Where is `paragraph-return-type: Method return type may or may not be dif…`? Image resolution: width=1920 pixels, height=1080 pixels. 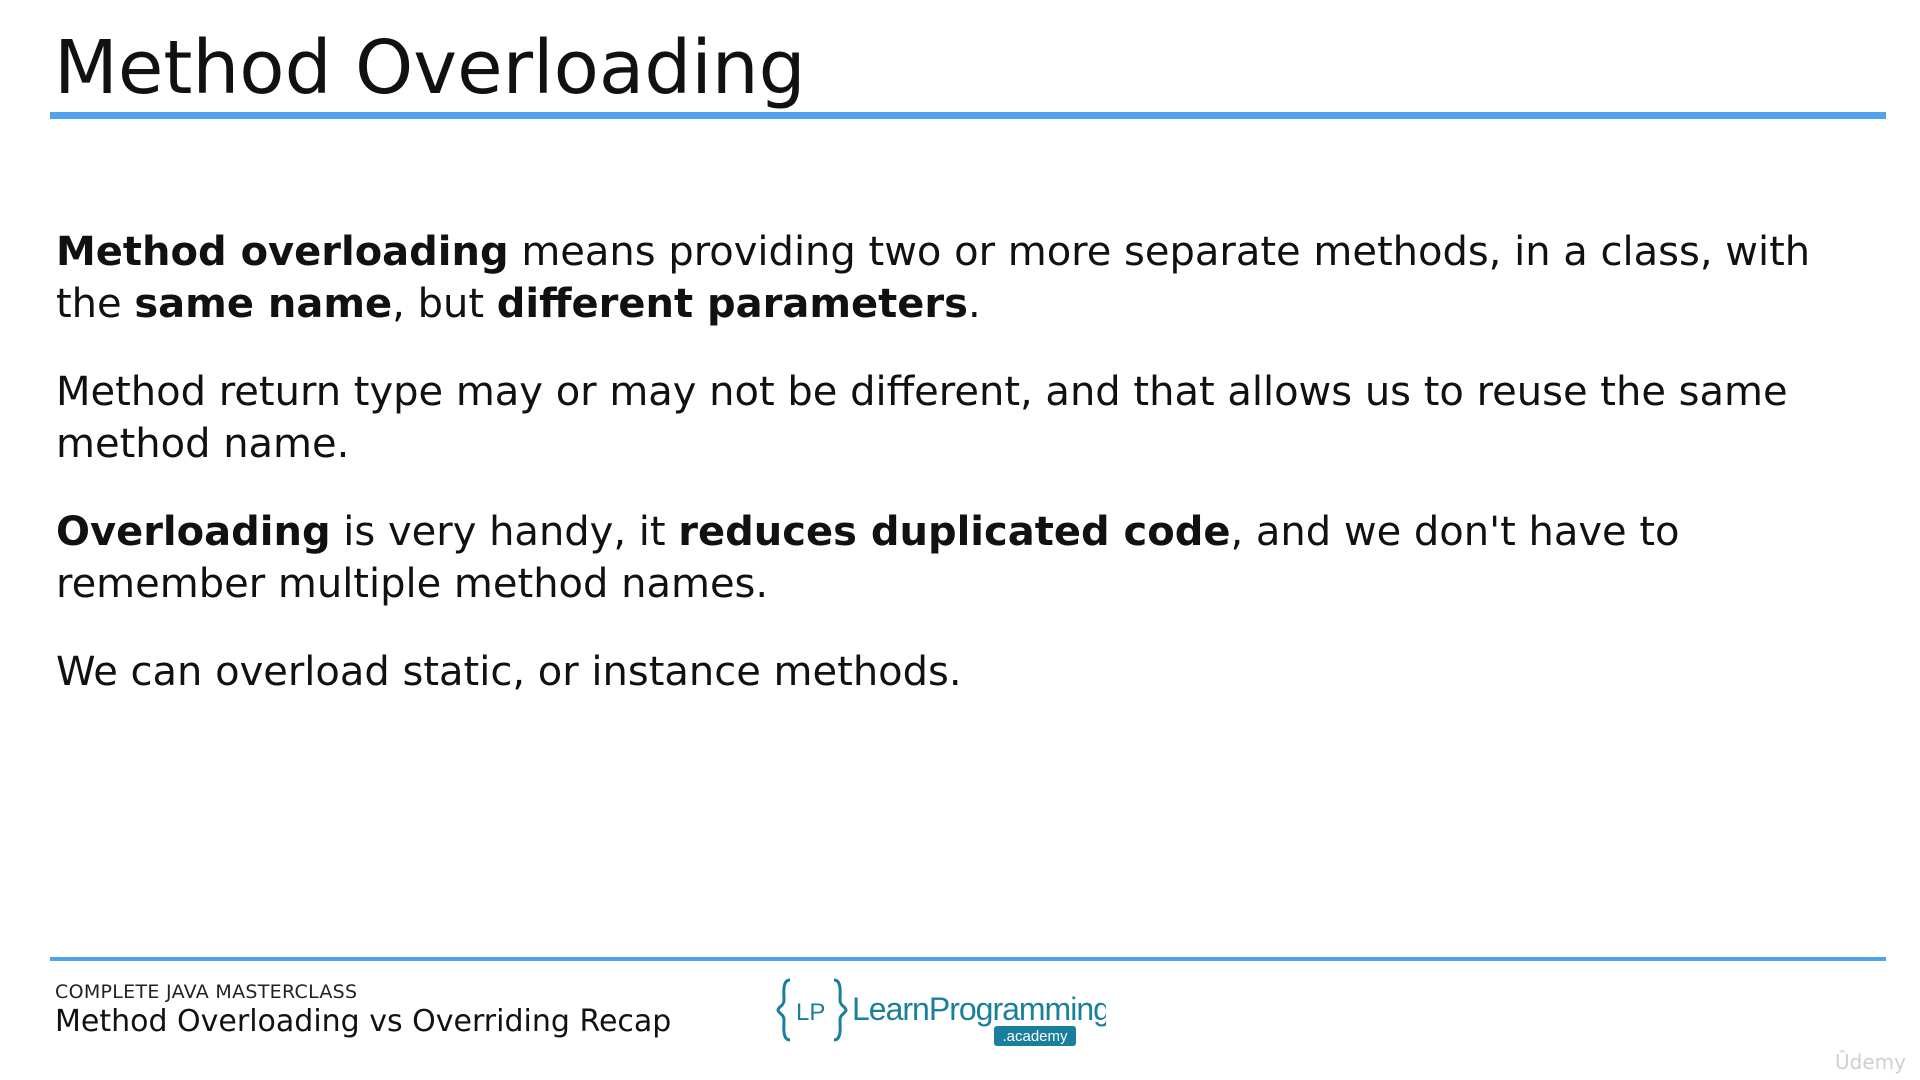 paragraph-return-type: Method return type may or may not be dif… is located at coordinates (966, 418).